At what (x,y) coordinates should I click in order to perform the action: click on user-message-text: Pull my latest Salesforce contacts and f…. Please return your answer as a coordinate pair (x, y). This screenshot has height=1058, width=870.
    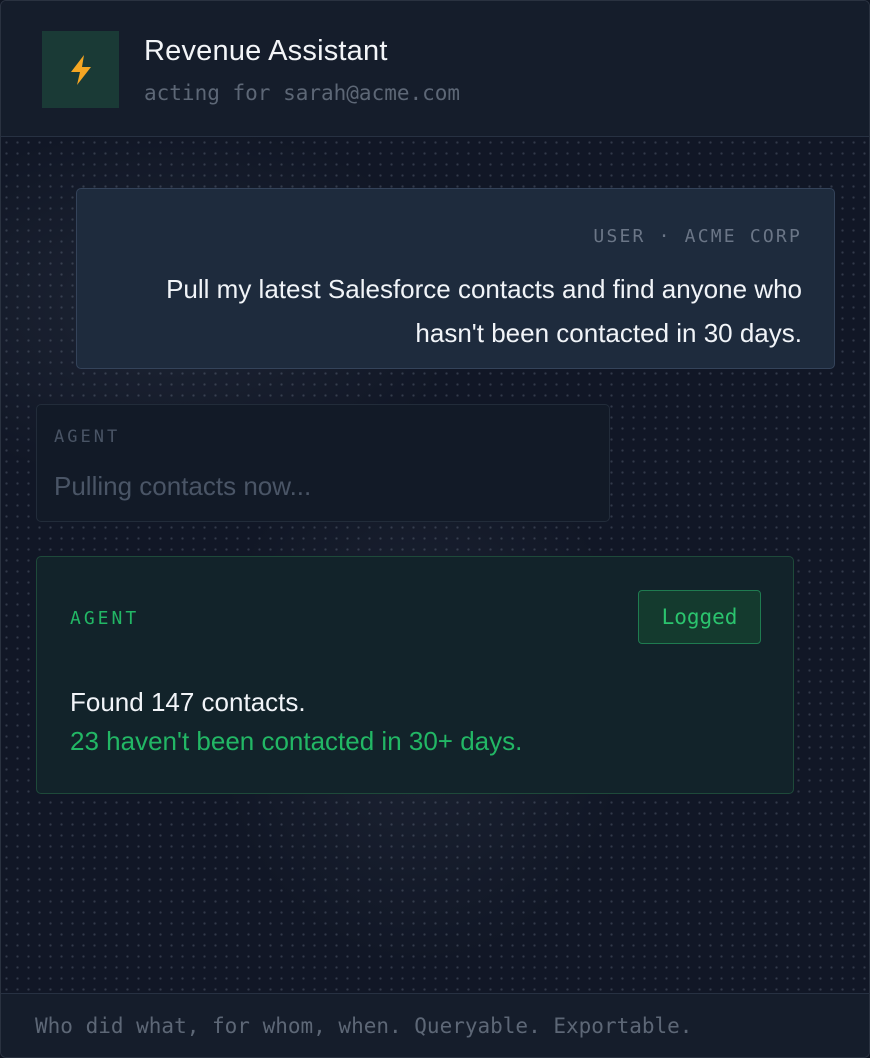
    Looking at the image, I should click on (484, 311).